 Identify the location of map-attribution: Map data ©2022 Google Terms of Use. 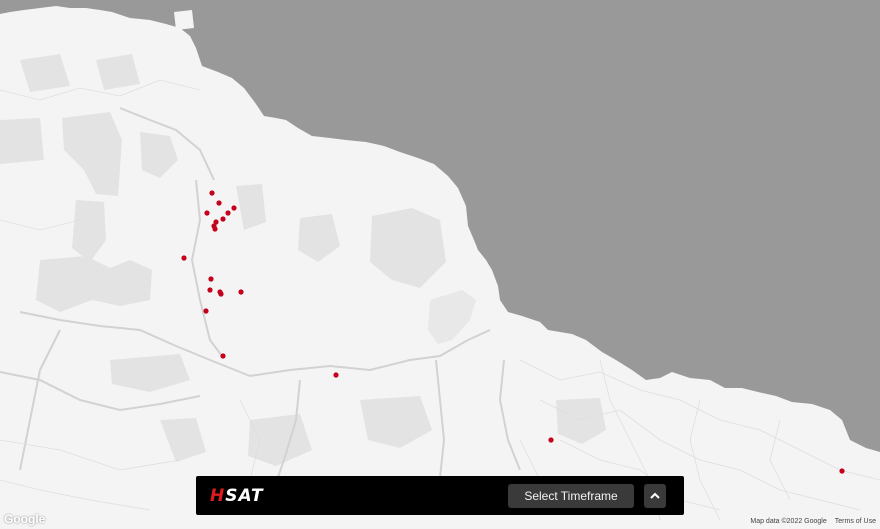
(813, 523).